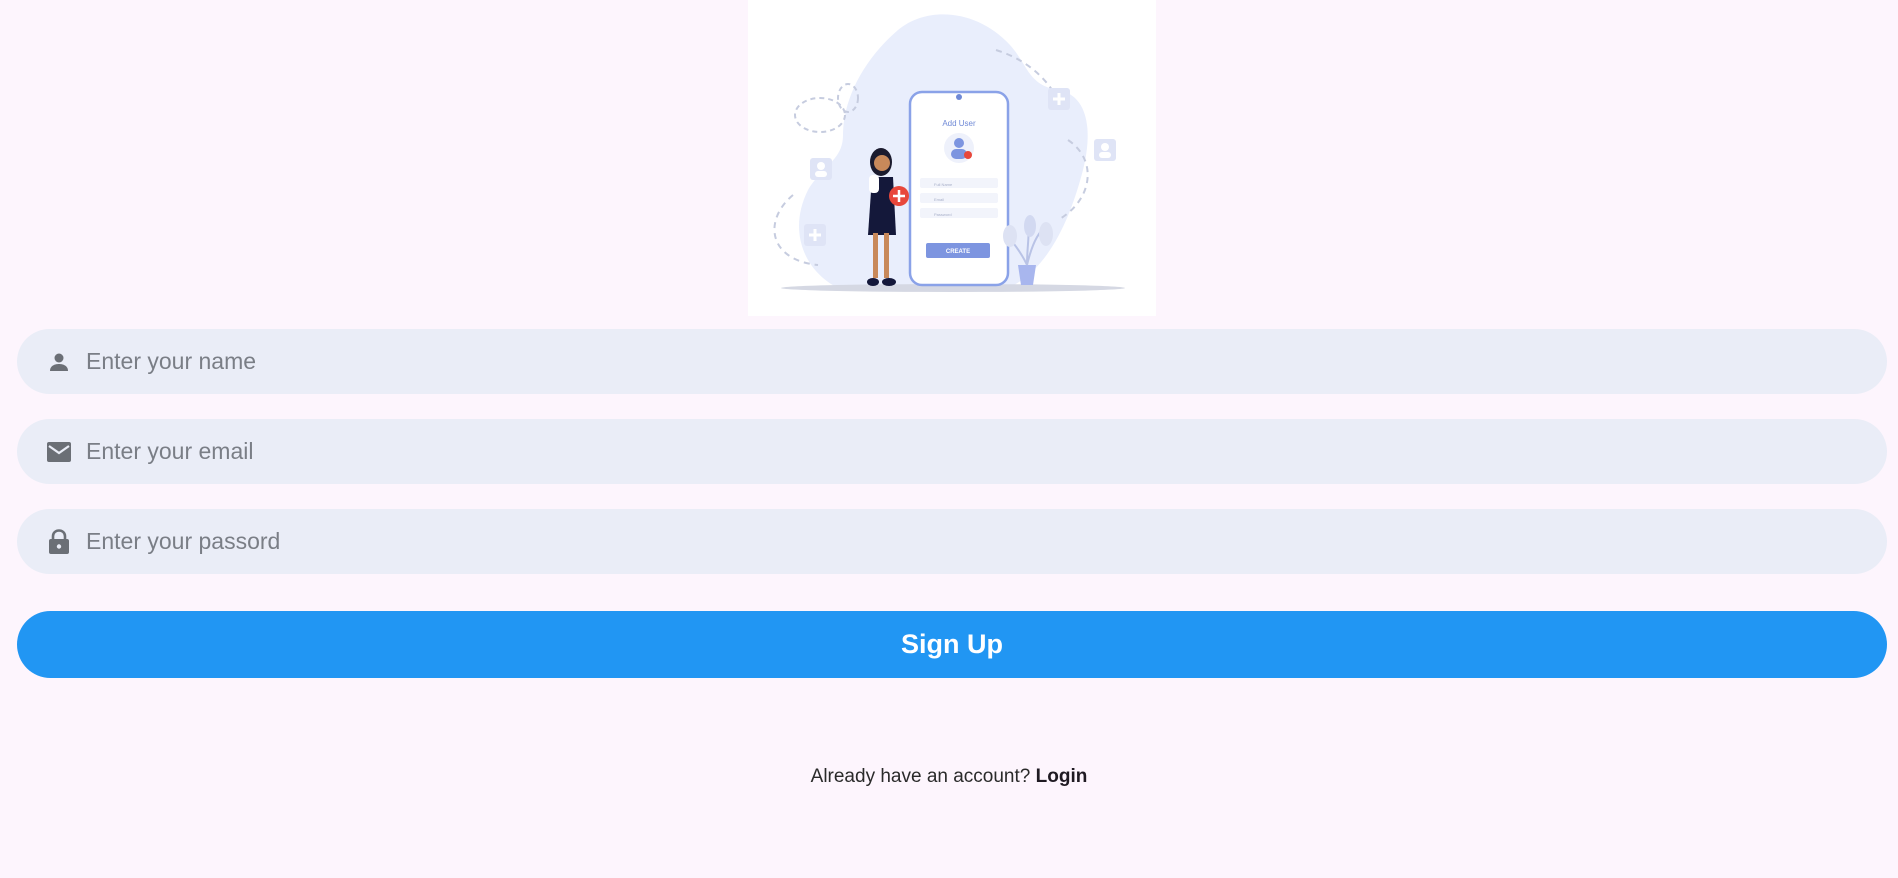  Describe the element at coordinates (985, 451) in the screenshot. I see `email-input` at that location.